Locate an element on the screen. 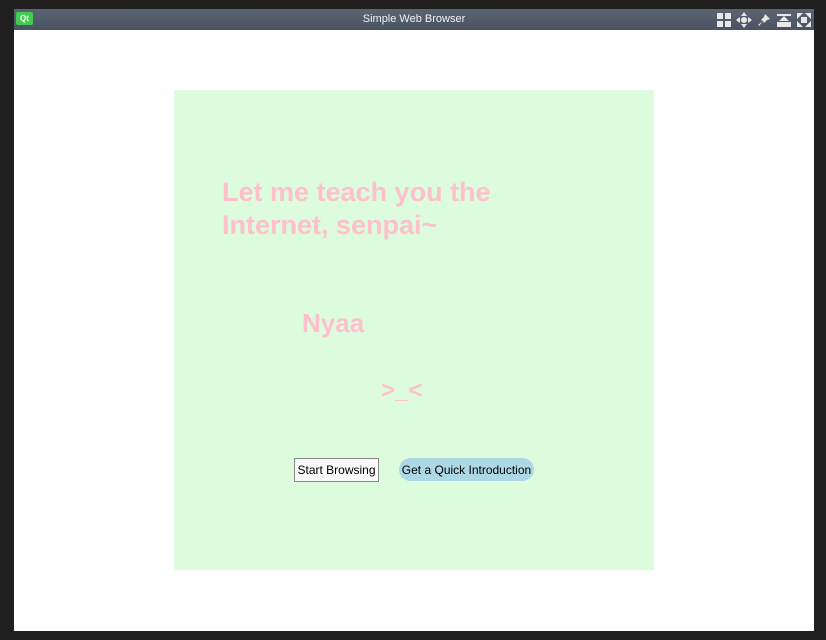 This screenshot has width=826, height=640. welcome-headline: Let me teach you the Internet, senpai~ is located at coordinates (356, 208).